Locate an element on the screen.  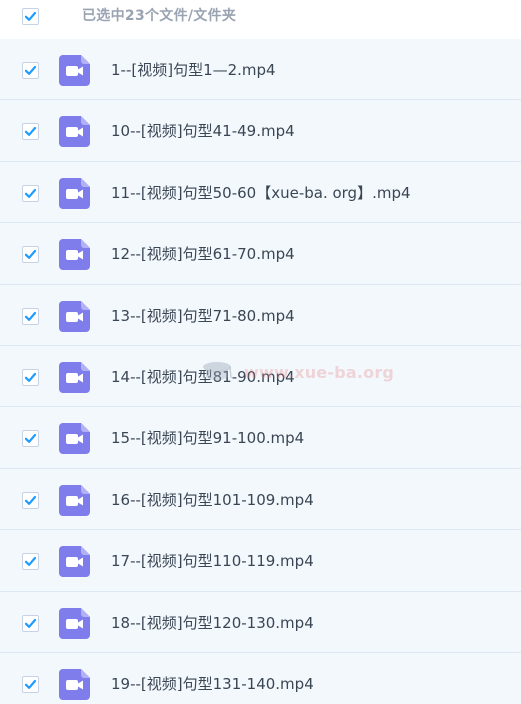
file-row: 16--[视频]句型101-109.mp4 is located at coordinates (260, 499).